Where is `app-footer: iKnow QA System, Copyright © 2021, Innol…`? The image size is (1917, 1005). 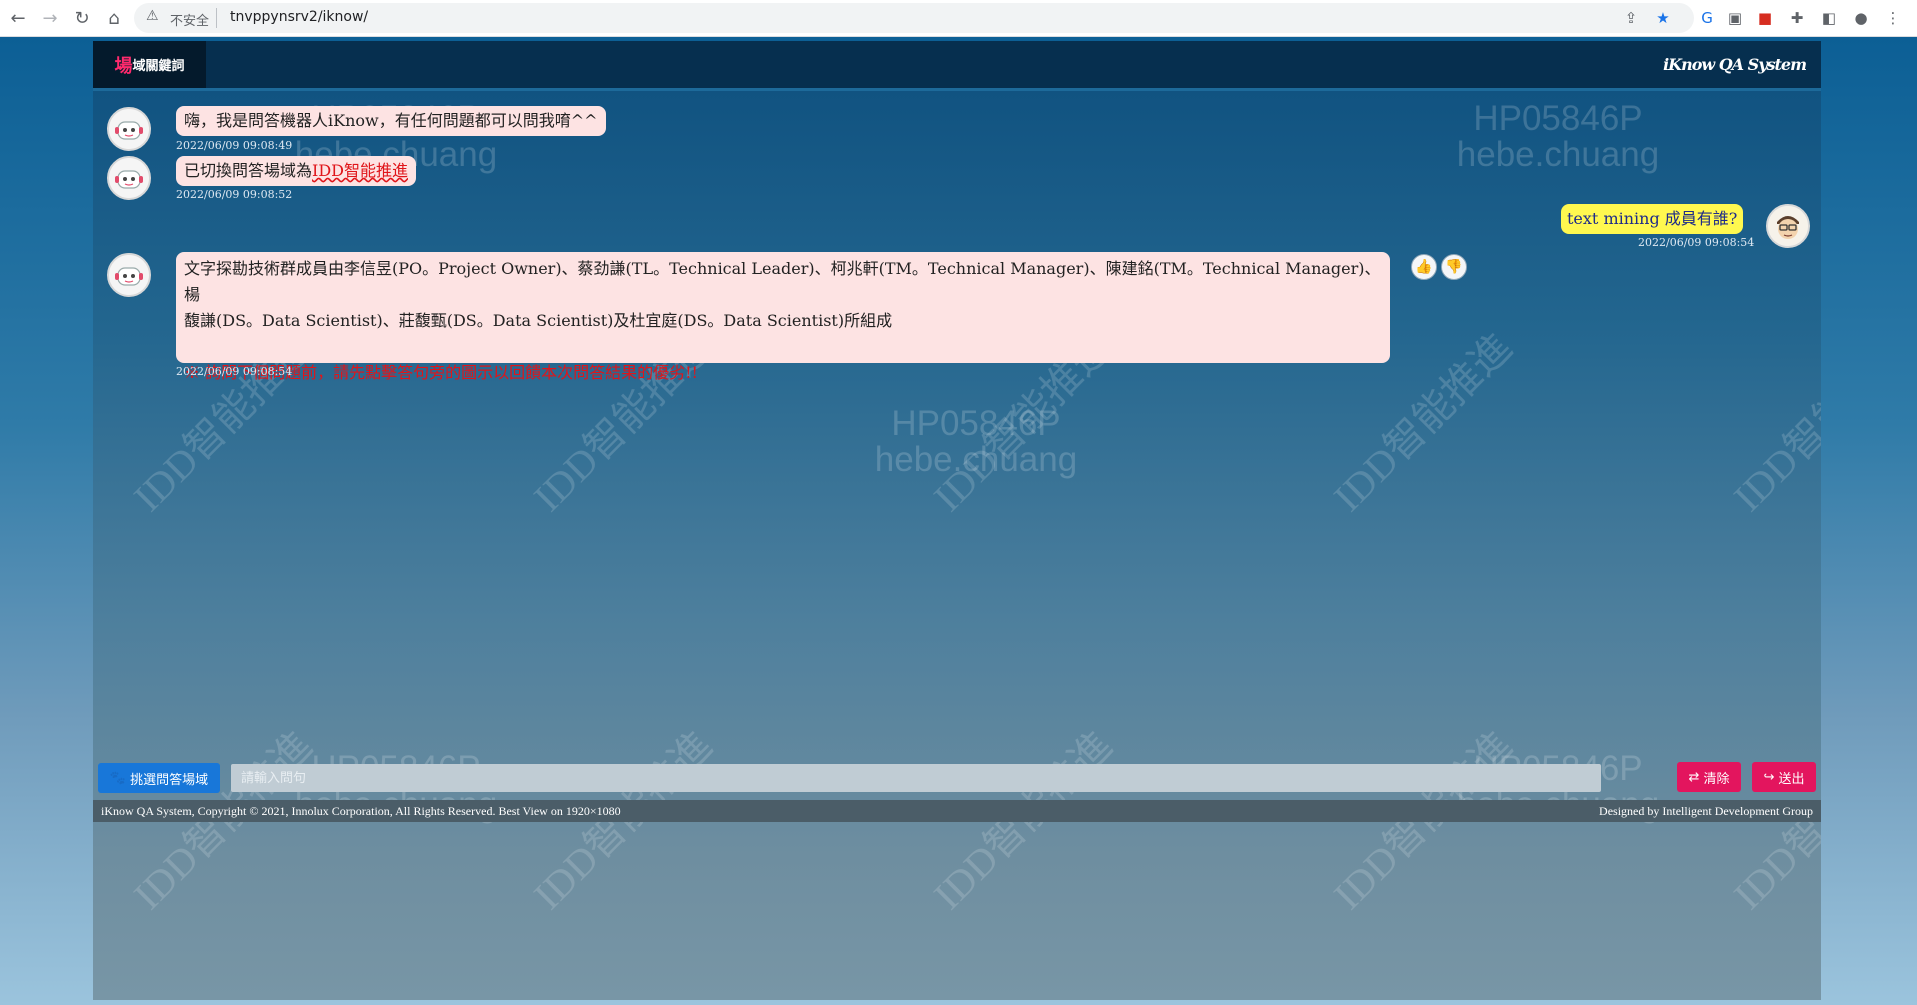 app-footer: iKnow QA System, Copyright © 2021, Innol… is located at coordinates (957, 811).